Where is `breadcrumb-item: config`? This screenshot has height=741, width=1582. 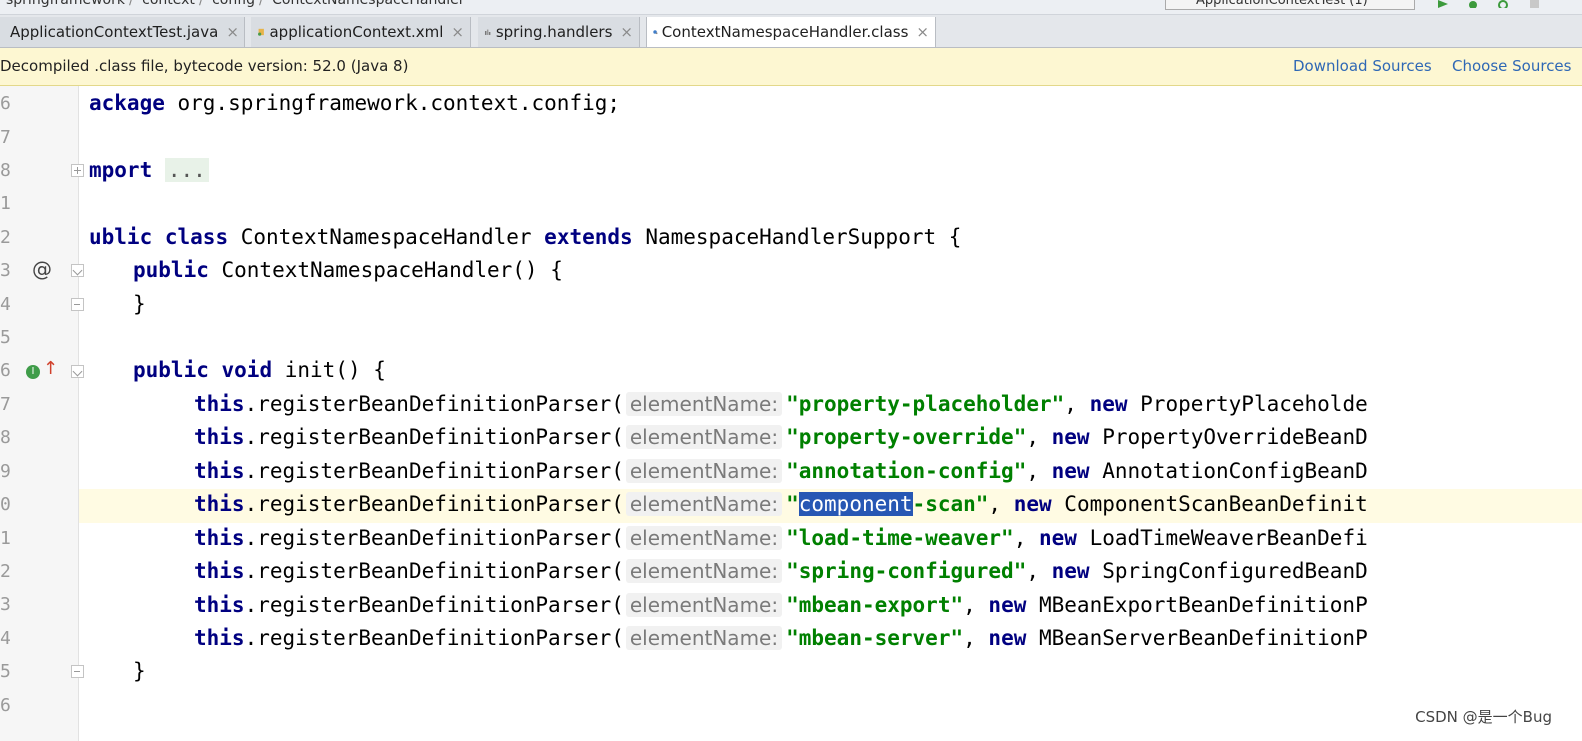
breadcrumb-item: config is located at coordinates (233, 4).